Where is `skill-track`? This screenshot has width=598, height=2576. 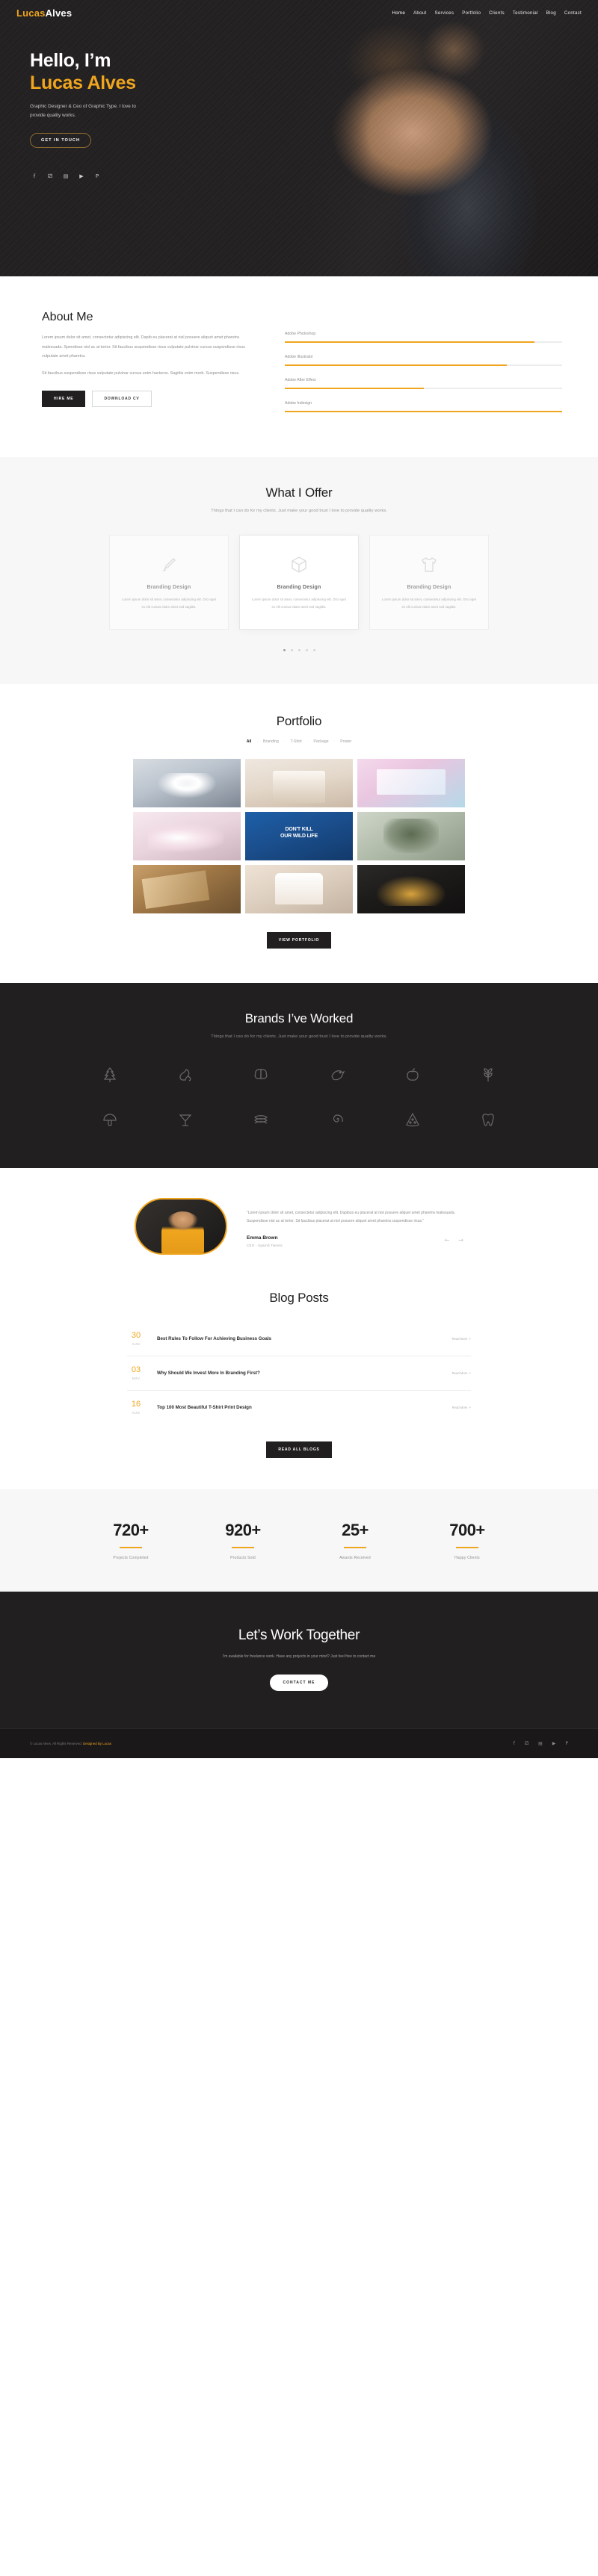 skill-track is located at coordinates (424, 389).